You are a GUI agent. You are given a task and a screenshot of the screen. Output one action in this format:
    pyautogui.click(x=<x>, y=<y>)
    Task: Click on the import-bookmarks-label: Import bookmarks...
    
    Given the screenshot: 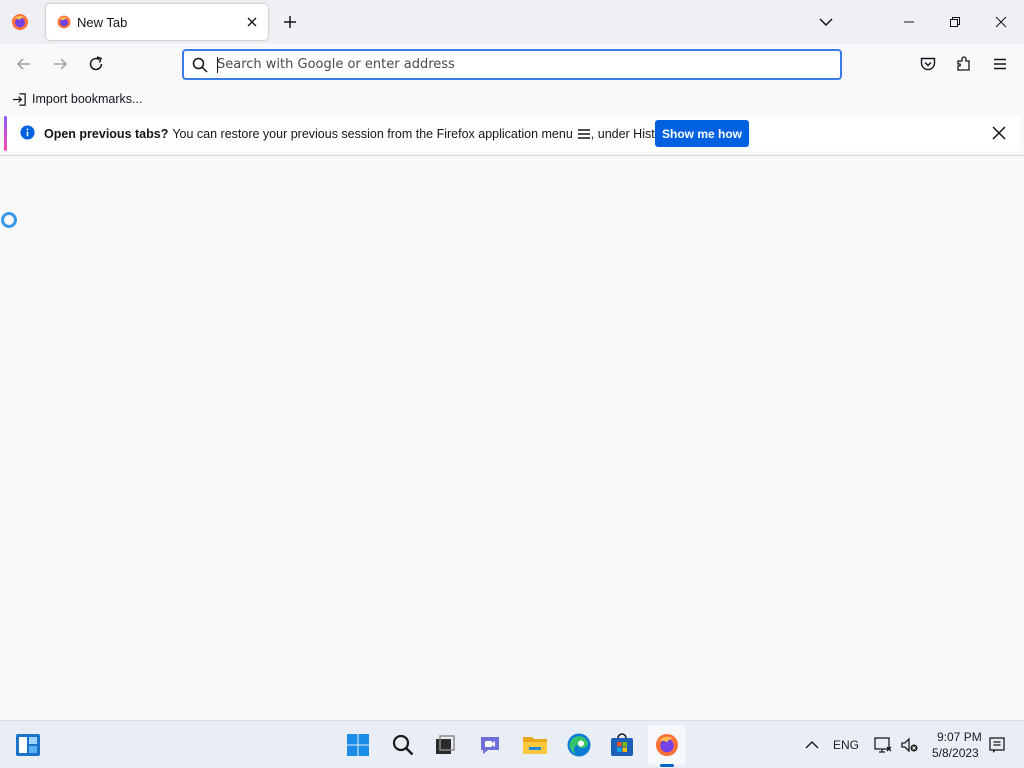 What is the action you would take?
    pyautogui.click(x=87, y=99)
    